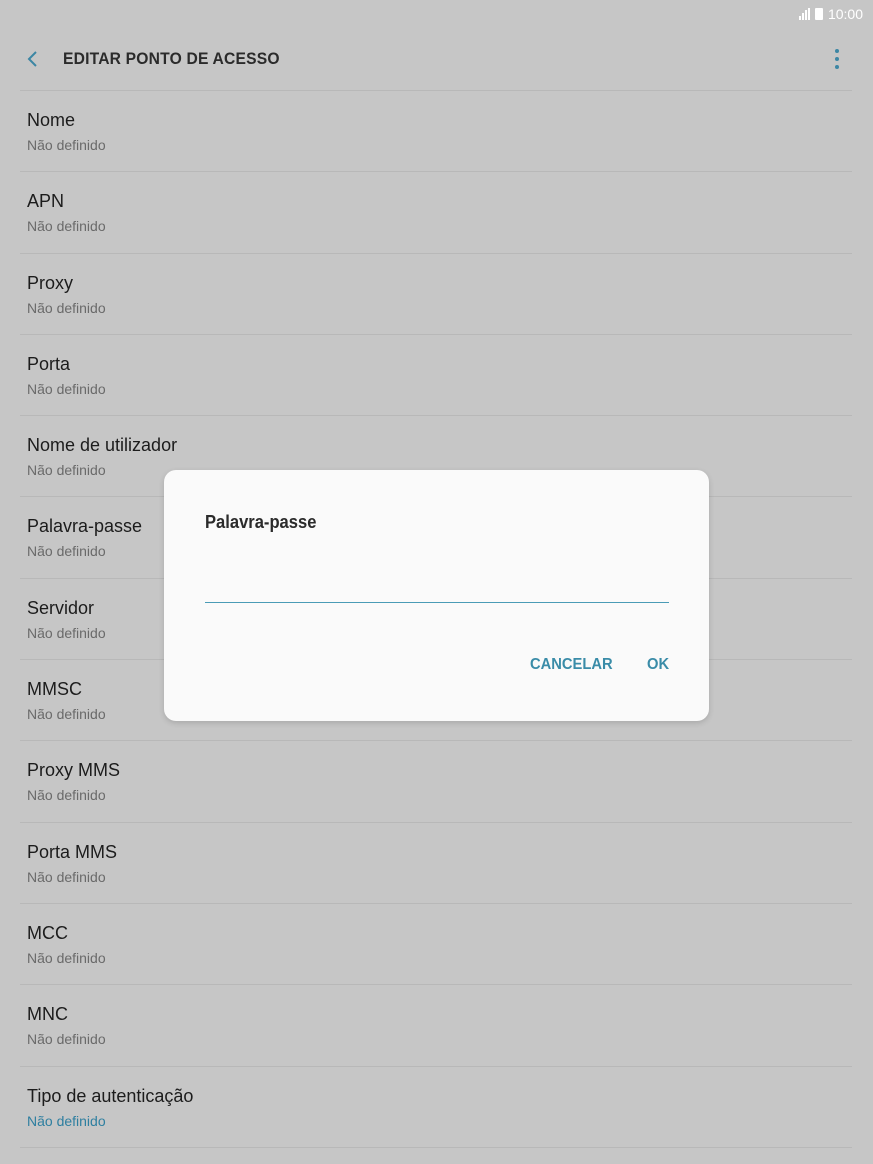 The width and height of the screenshot is (873, 1164). I want to click on battery-icon, so click(818, 14).